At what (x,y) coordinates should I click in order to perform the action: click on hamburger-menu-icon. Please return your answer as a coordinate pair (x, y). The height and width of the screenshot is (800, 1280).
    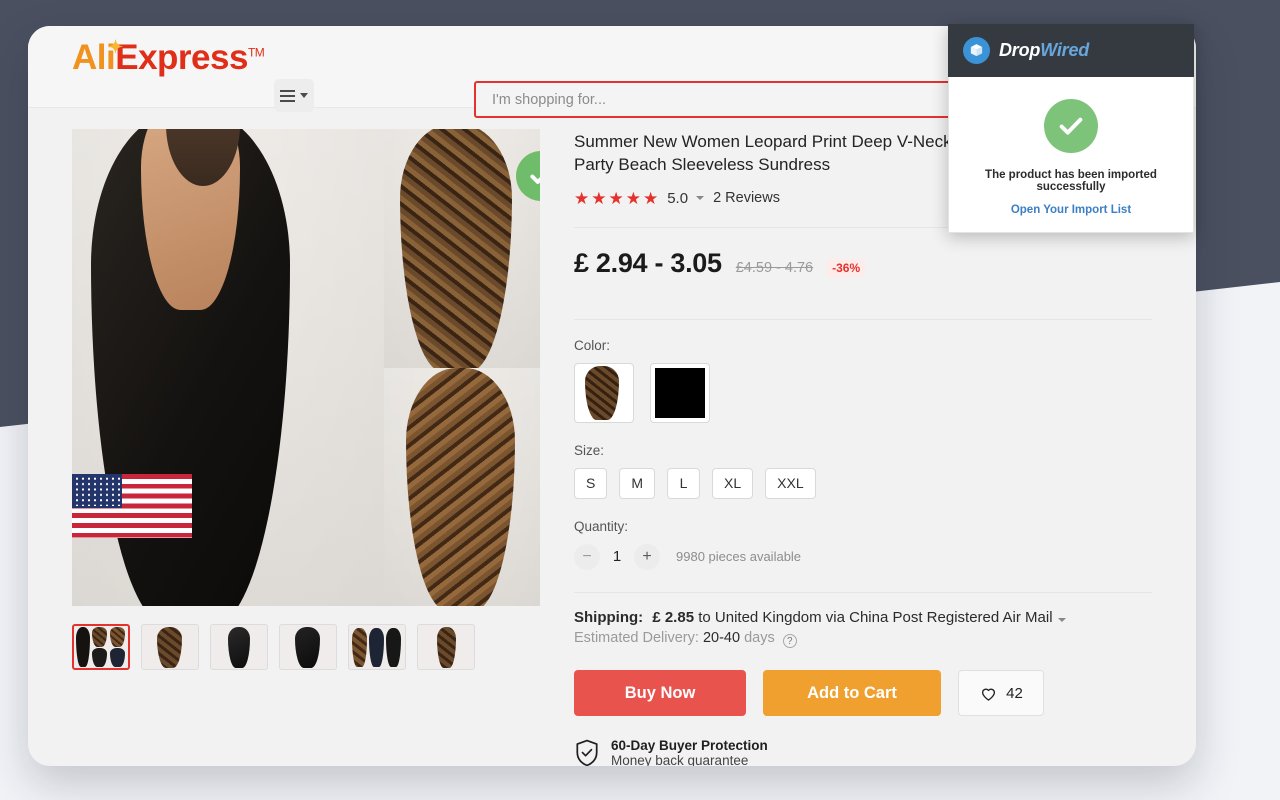
    Looking at the image, I should click on (287, 95).